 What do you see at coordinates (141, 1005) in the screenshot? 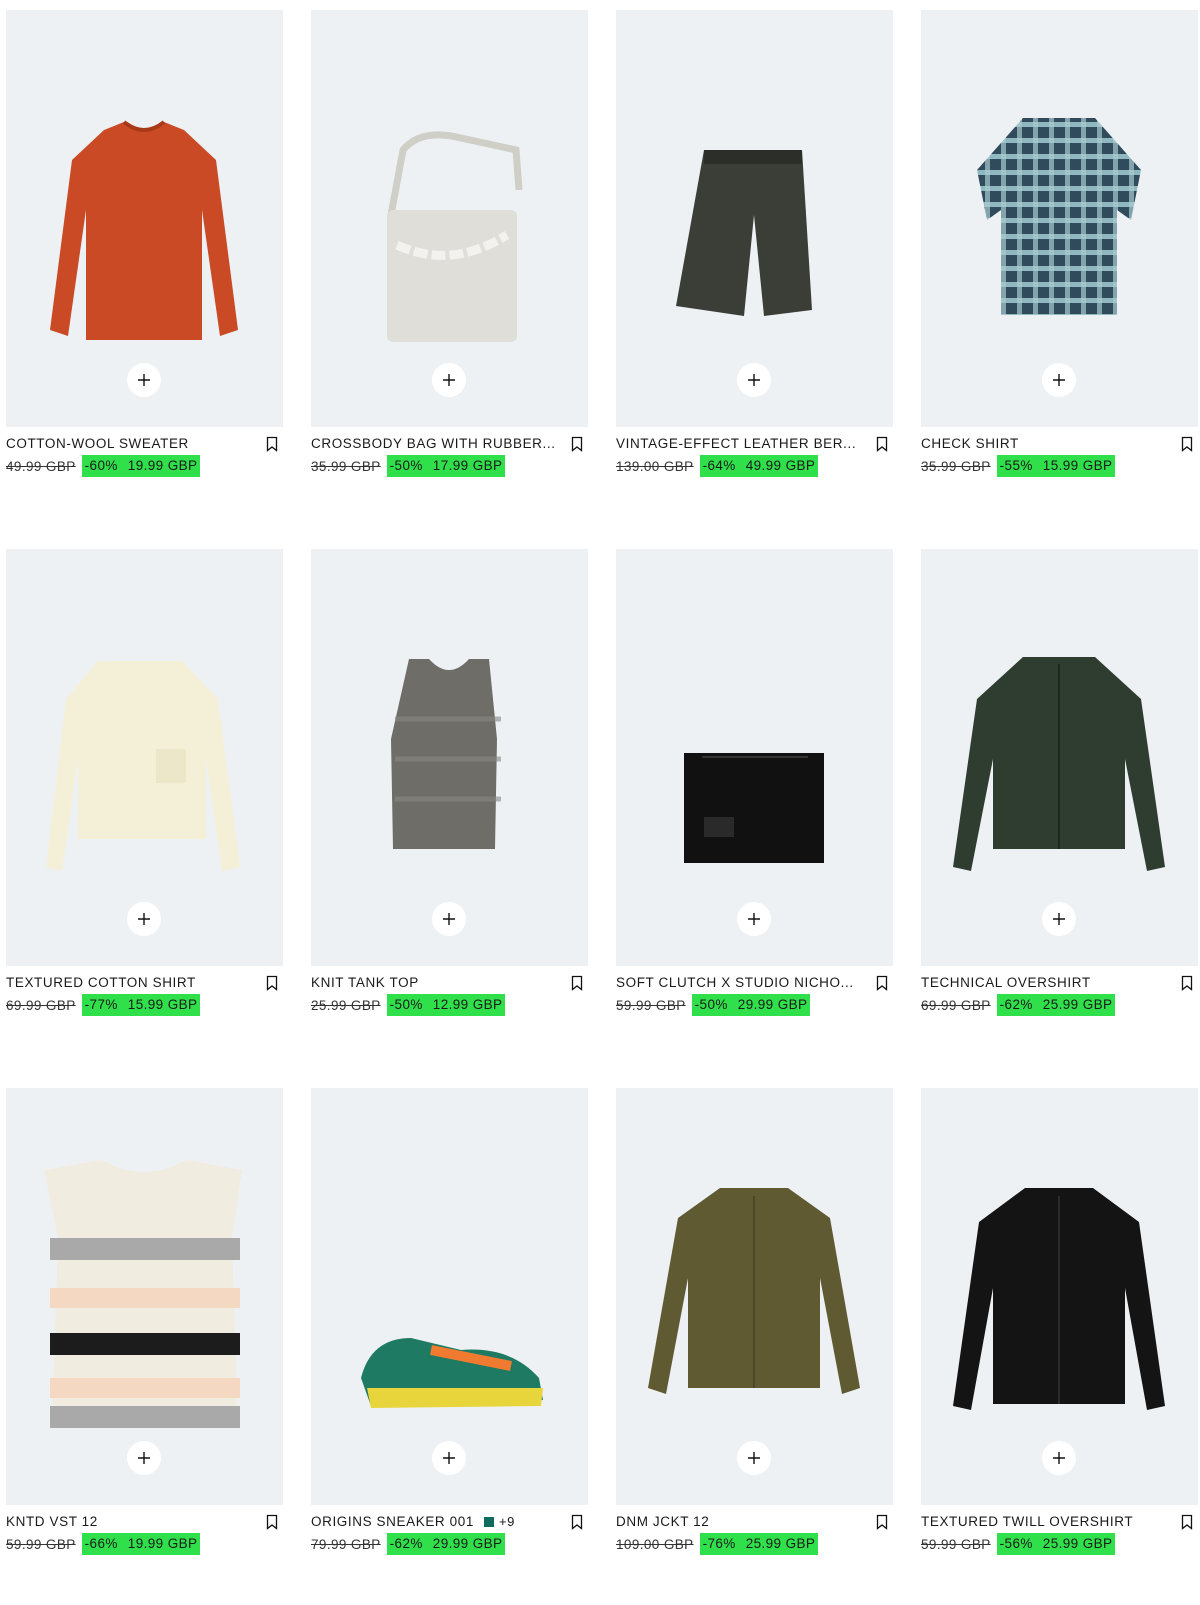
I see `sale-badge: -77% 15.99 GBP` at bounding box center [141, 1005].